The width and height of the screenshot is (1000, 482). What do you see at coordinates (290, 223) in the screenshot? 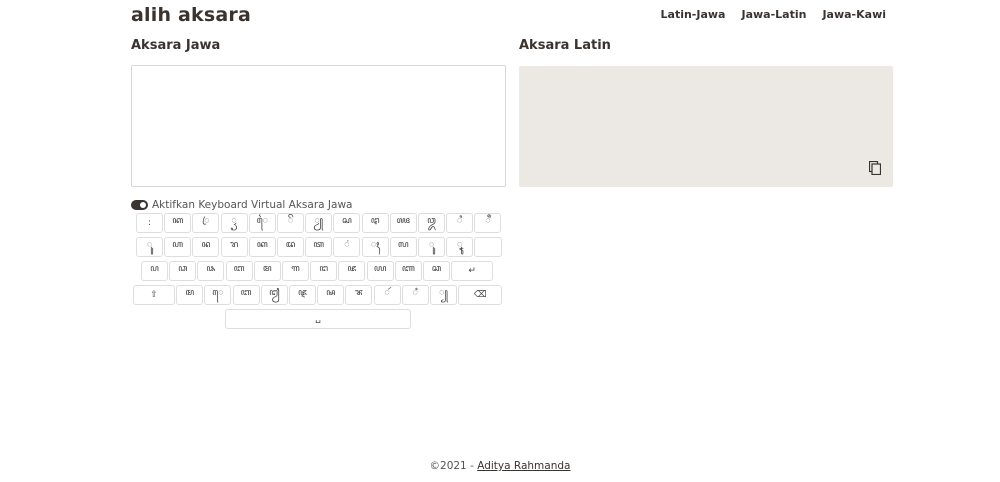
I see `keyboard-key: ꦼ` at bounding box center [290, 223].